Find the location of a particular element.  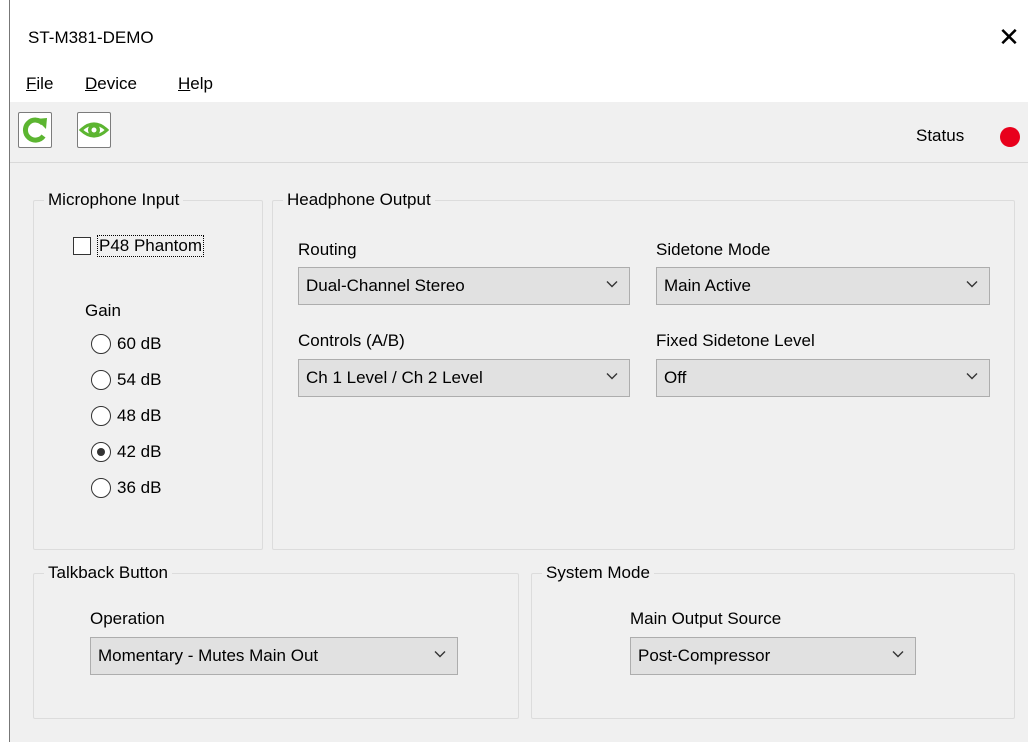

gain-option-label: 60 dB is located at coordinates (139, 343).